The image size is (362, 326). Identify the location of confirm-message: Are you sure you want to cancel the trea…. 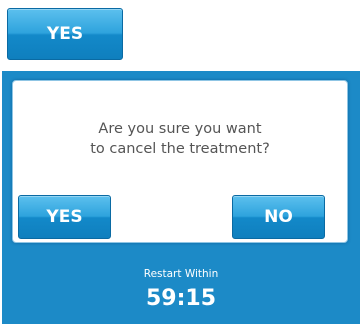
(180, 139).